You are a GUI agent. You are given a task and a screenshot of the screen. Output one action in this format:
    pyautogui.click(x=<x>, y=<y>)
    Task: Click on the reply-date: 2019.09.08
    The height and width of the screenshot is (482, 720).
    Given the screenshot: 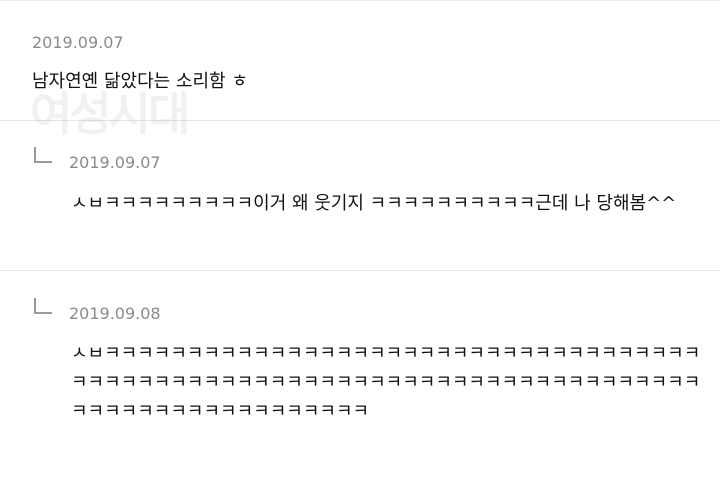 What is the action you would take?
    pyautogui.click(x=115, y=313)
    